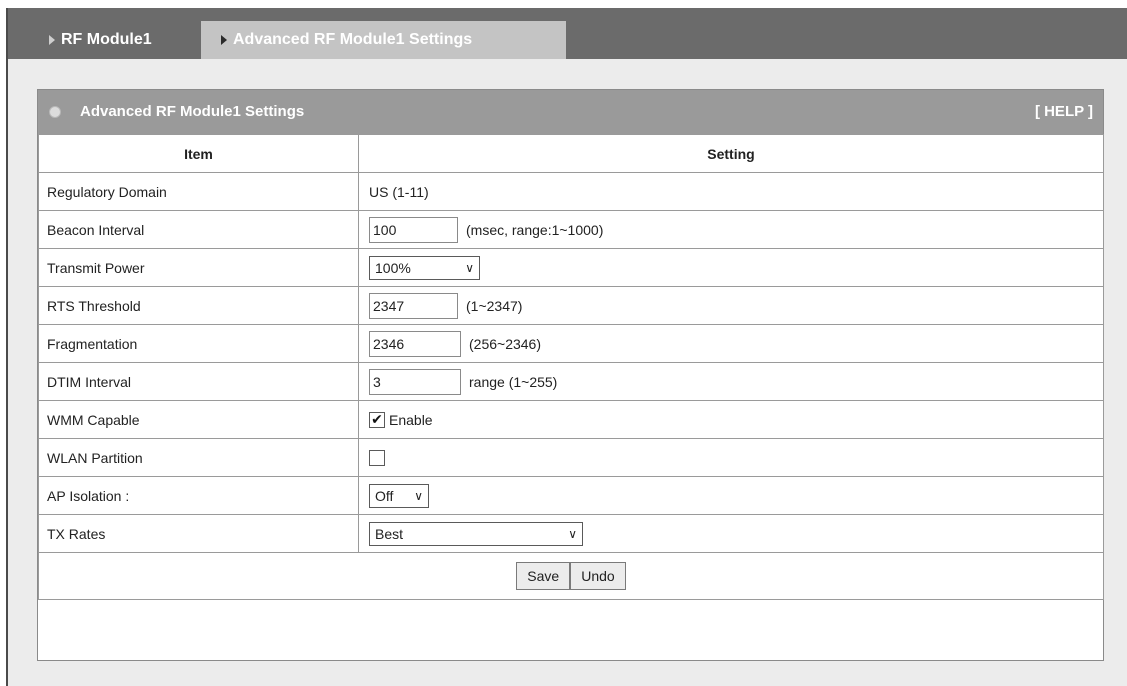 Image resolution: width=1127 pixels, height=686 pixels. Describe the element at coordinates (198, 305) in the screenshot. I see `rts-threshold-label: RTS Threshold` at that location.